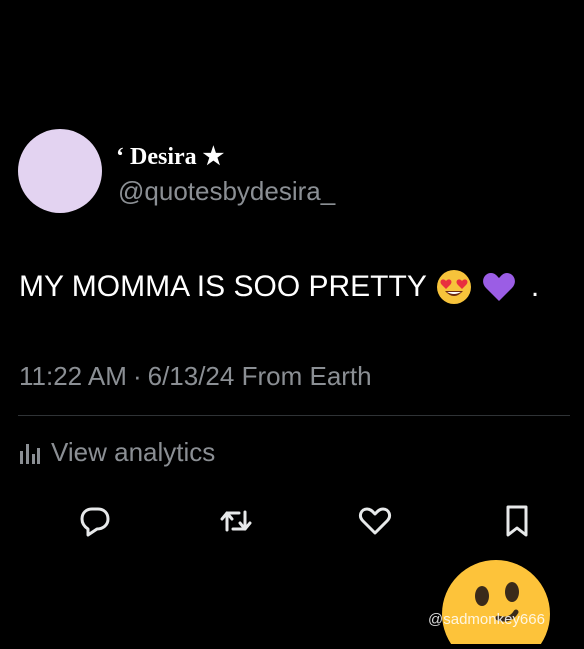  Describe the element at coordinates (535, 286) in the screenshot. I see `tweet-text-trailing: .` at that location.